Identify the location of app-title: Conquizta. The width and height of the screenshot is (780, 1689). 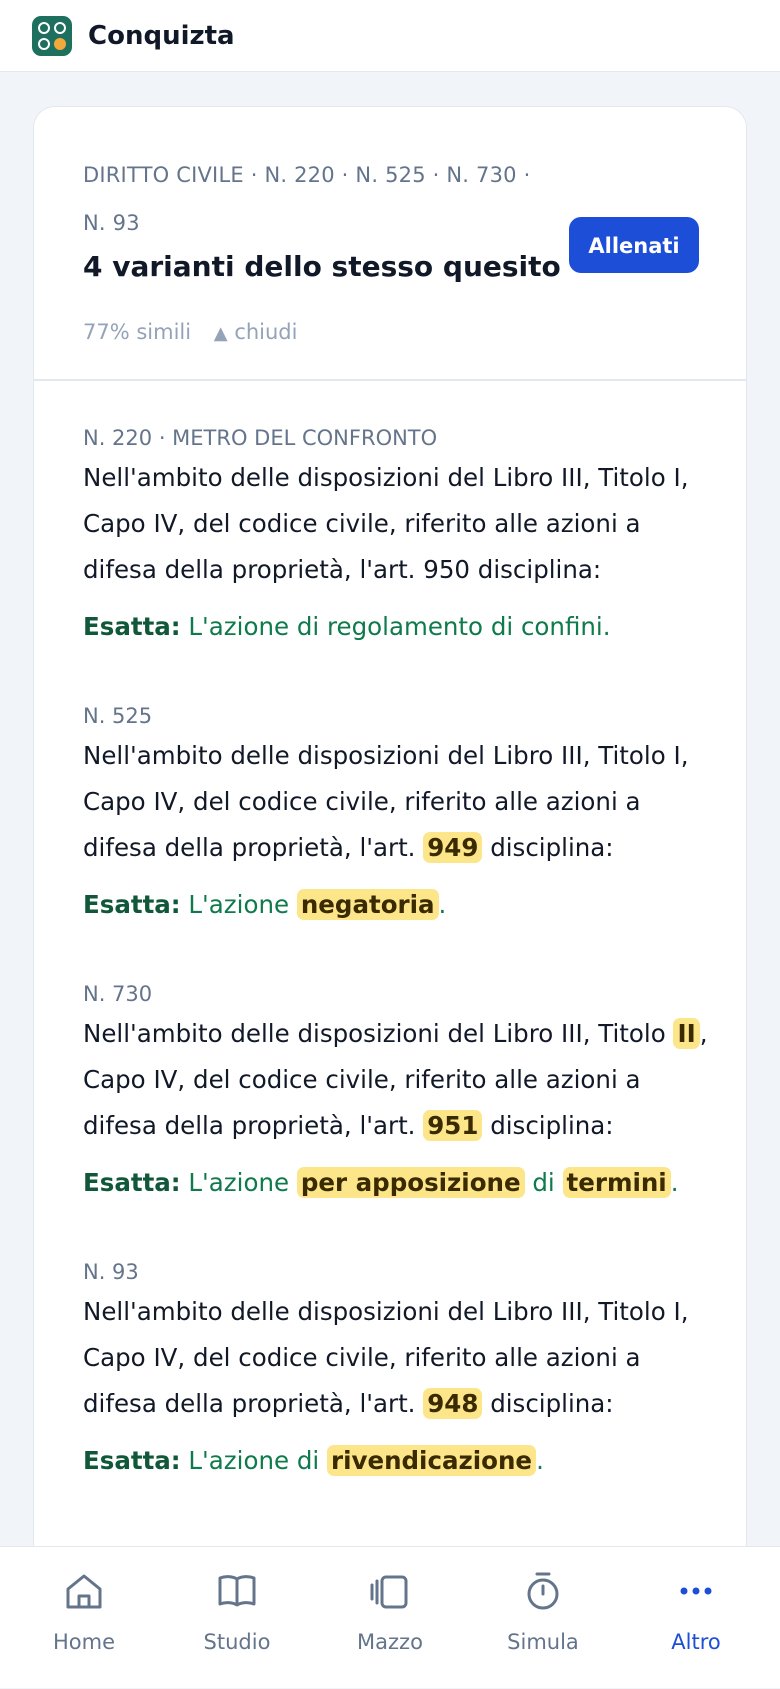
(161, 36).